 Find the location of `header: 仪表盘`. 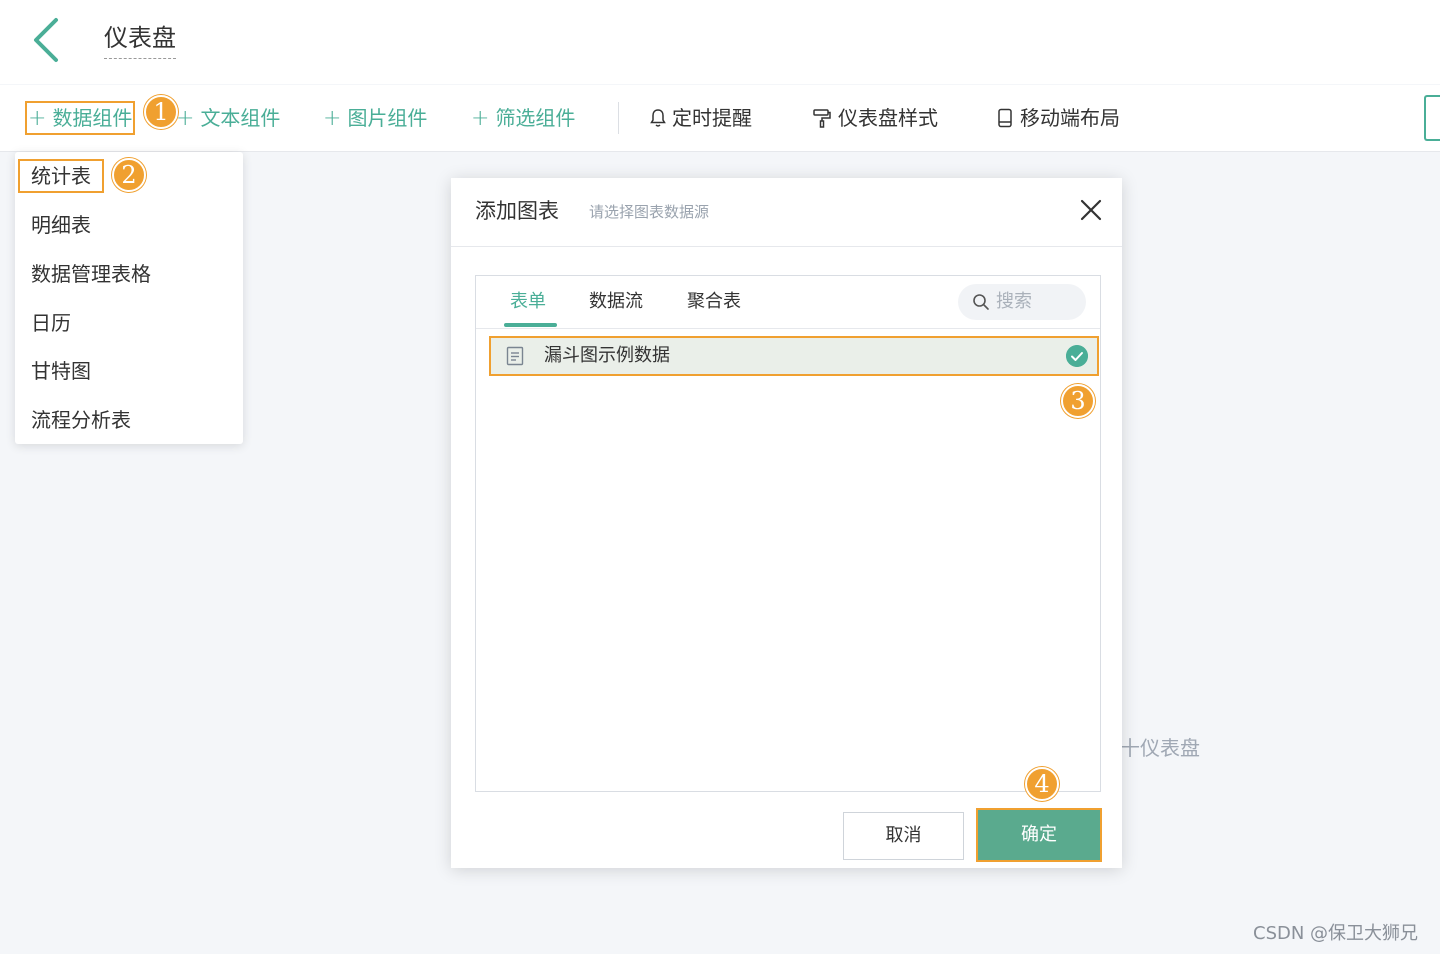

header: 仪表盘 is located at coordinates (720, 42).